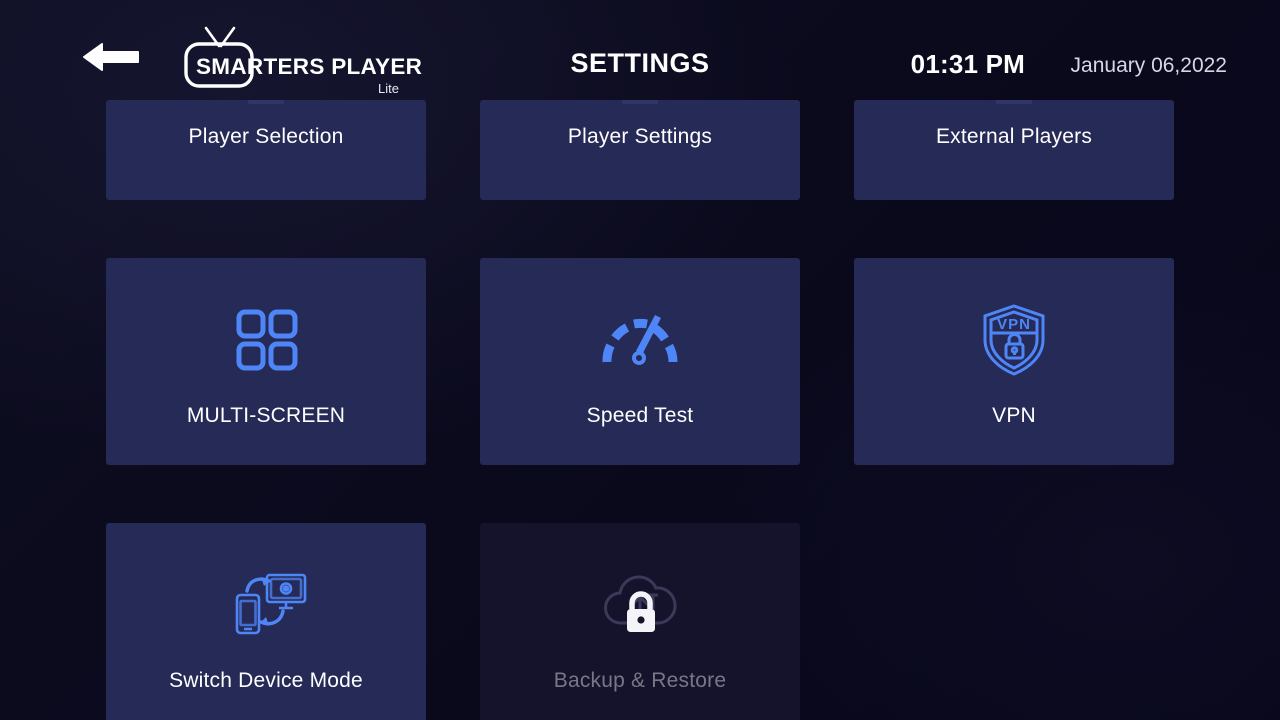  I want to click on settings-card-player-selection: Player Selection, so click(266, 150).